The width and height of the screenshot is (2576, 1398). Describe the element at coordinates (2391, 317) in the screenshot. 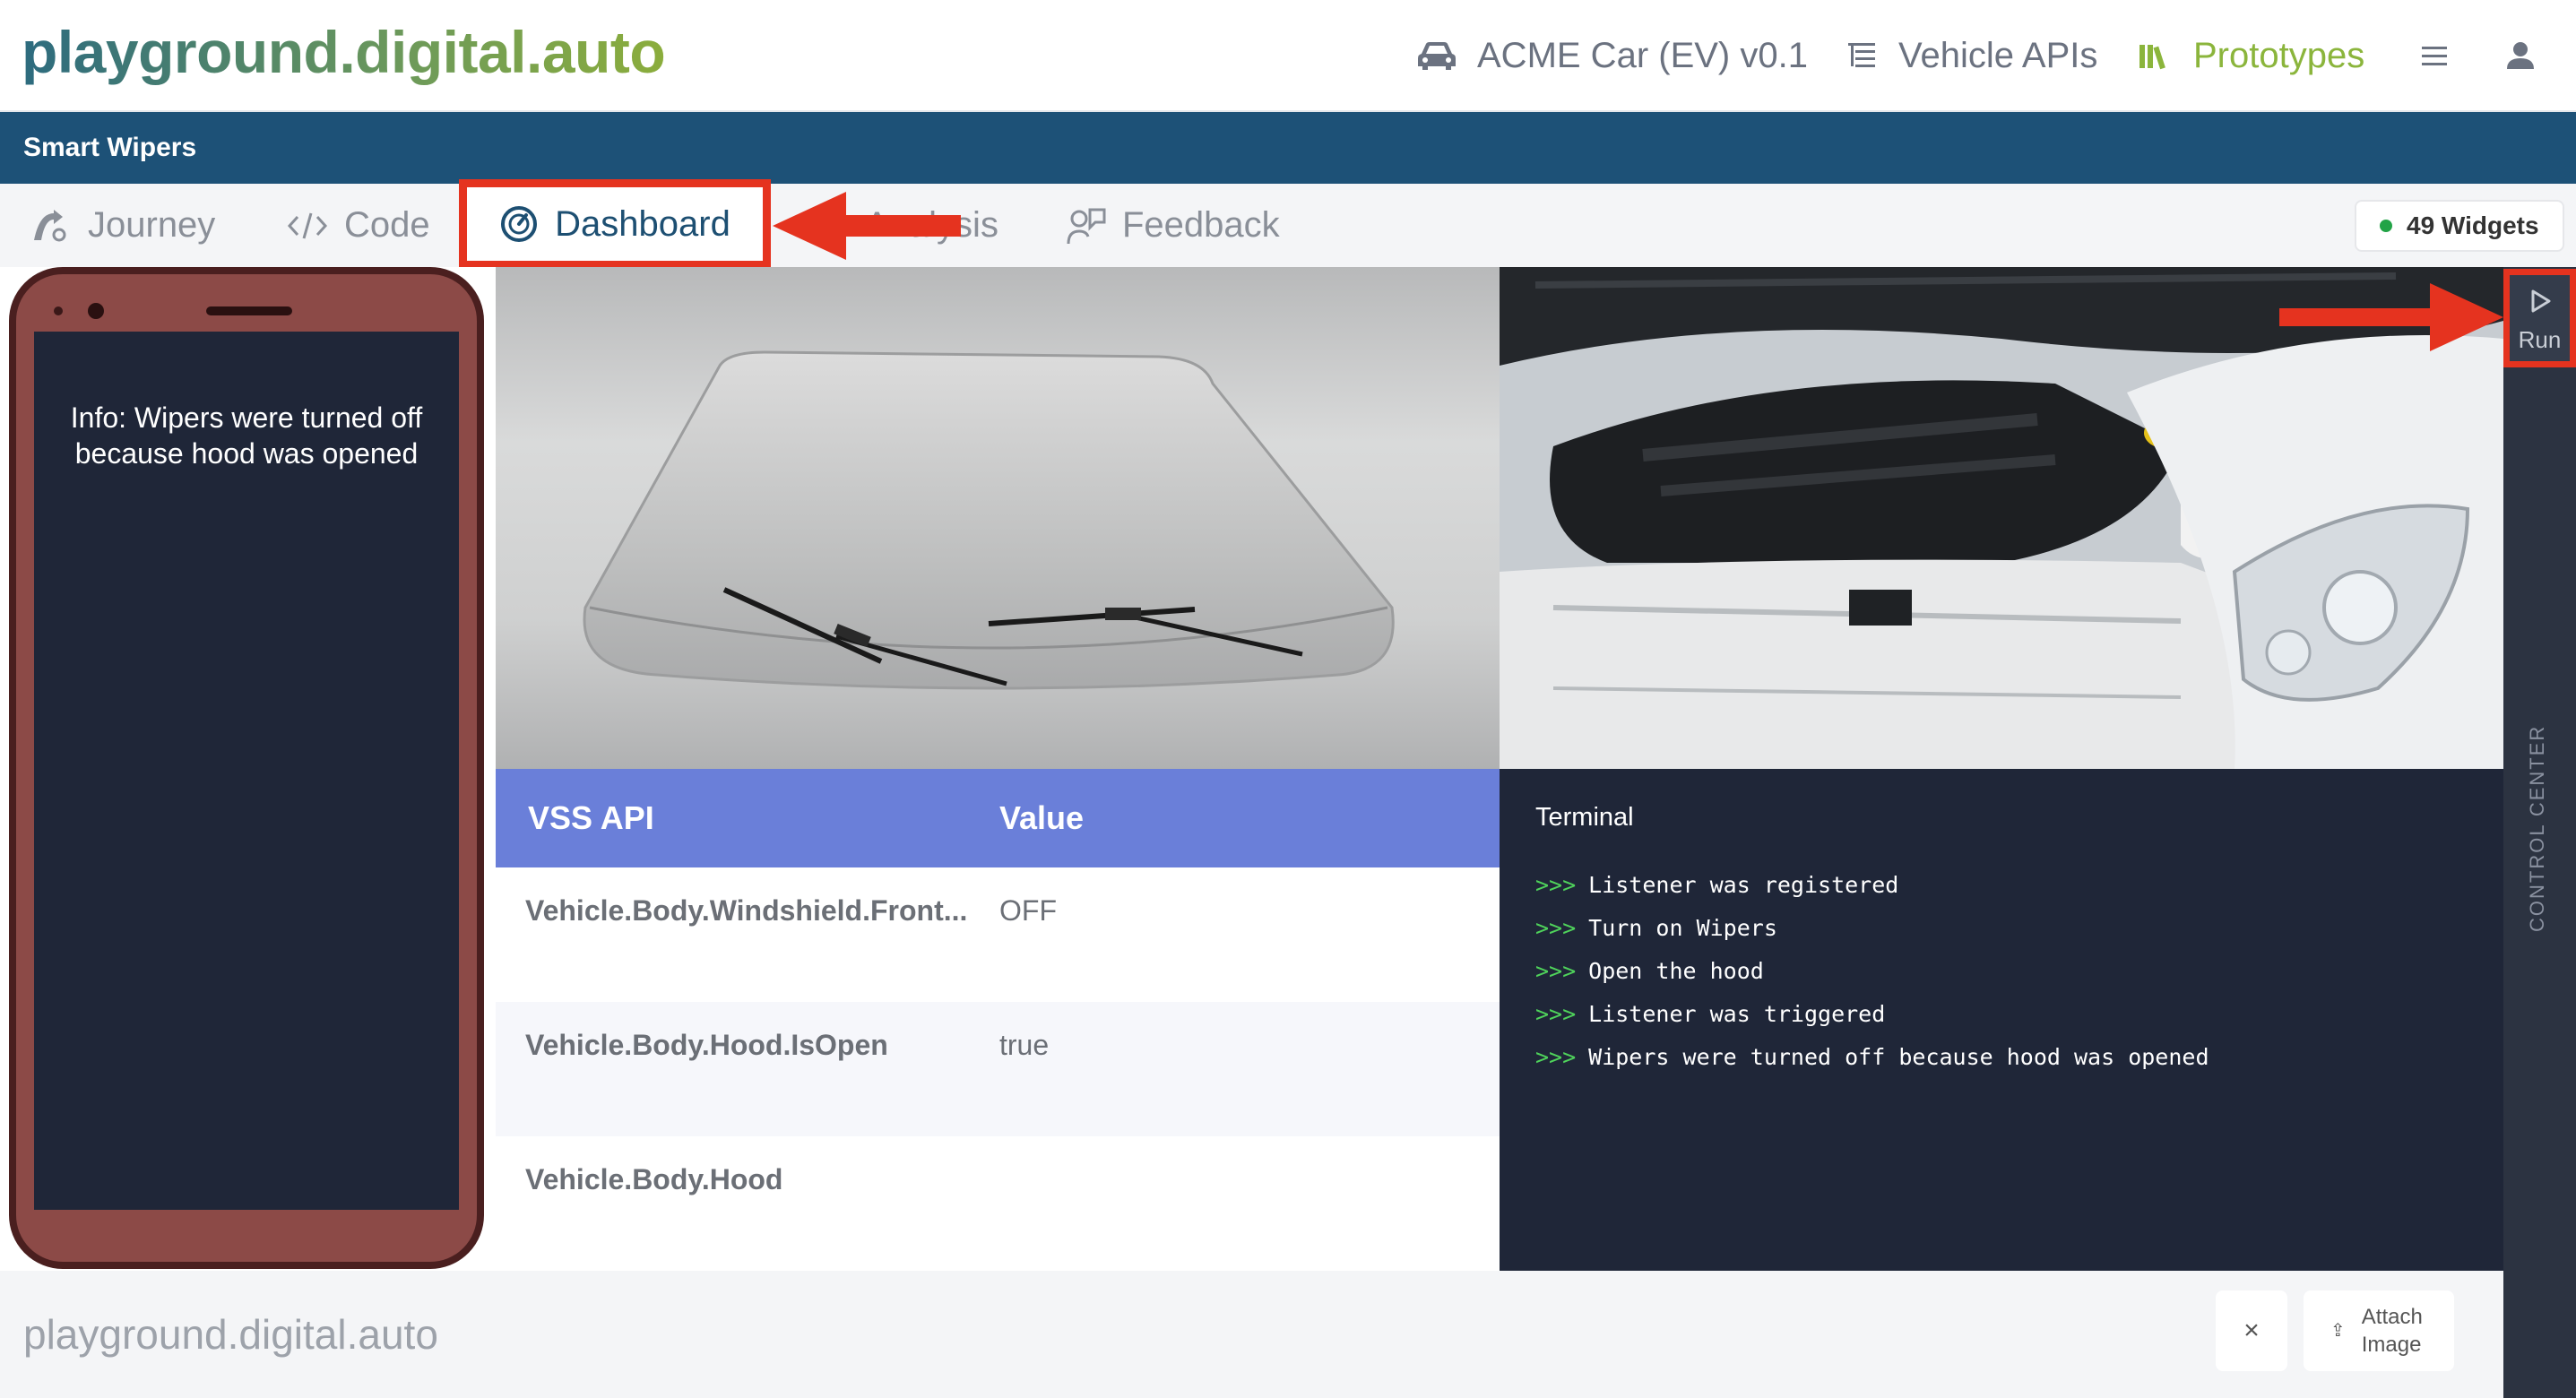

I see `annotation-arrow-right` at that location.